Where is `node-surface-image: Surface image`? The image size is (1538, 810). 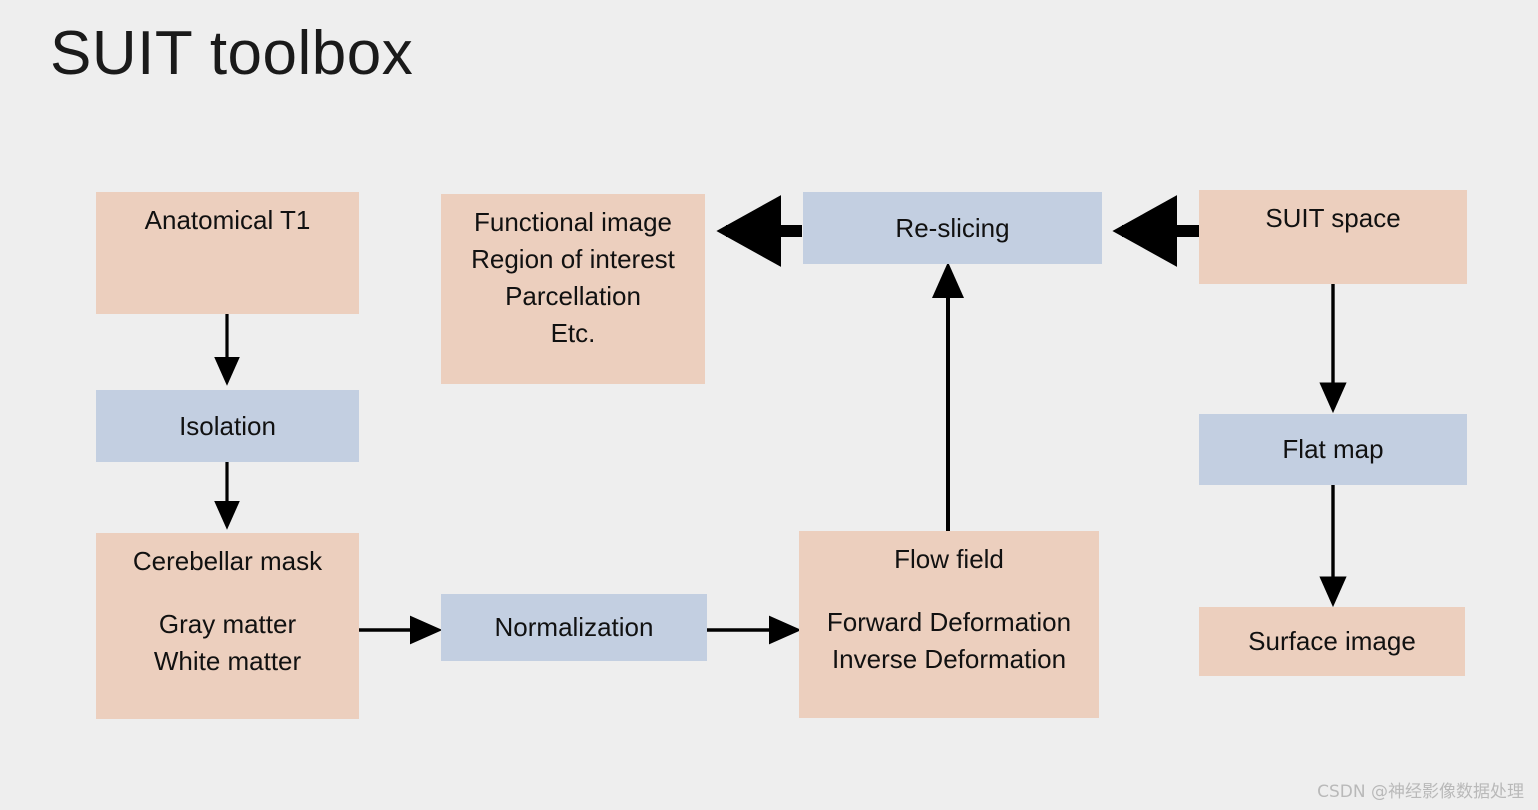
node-surface-image: Surface image is located at coordinates (1332, 641).